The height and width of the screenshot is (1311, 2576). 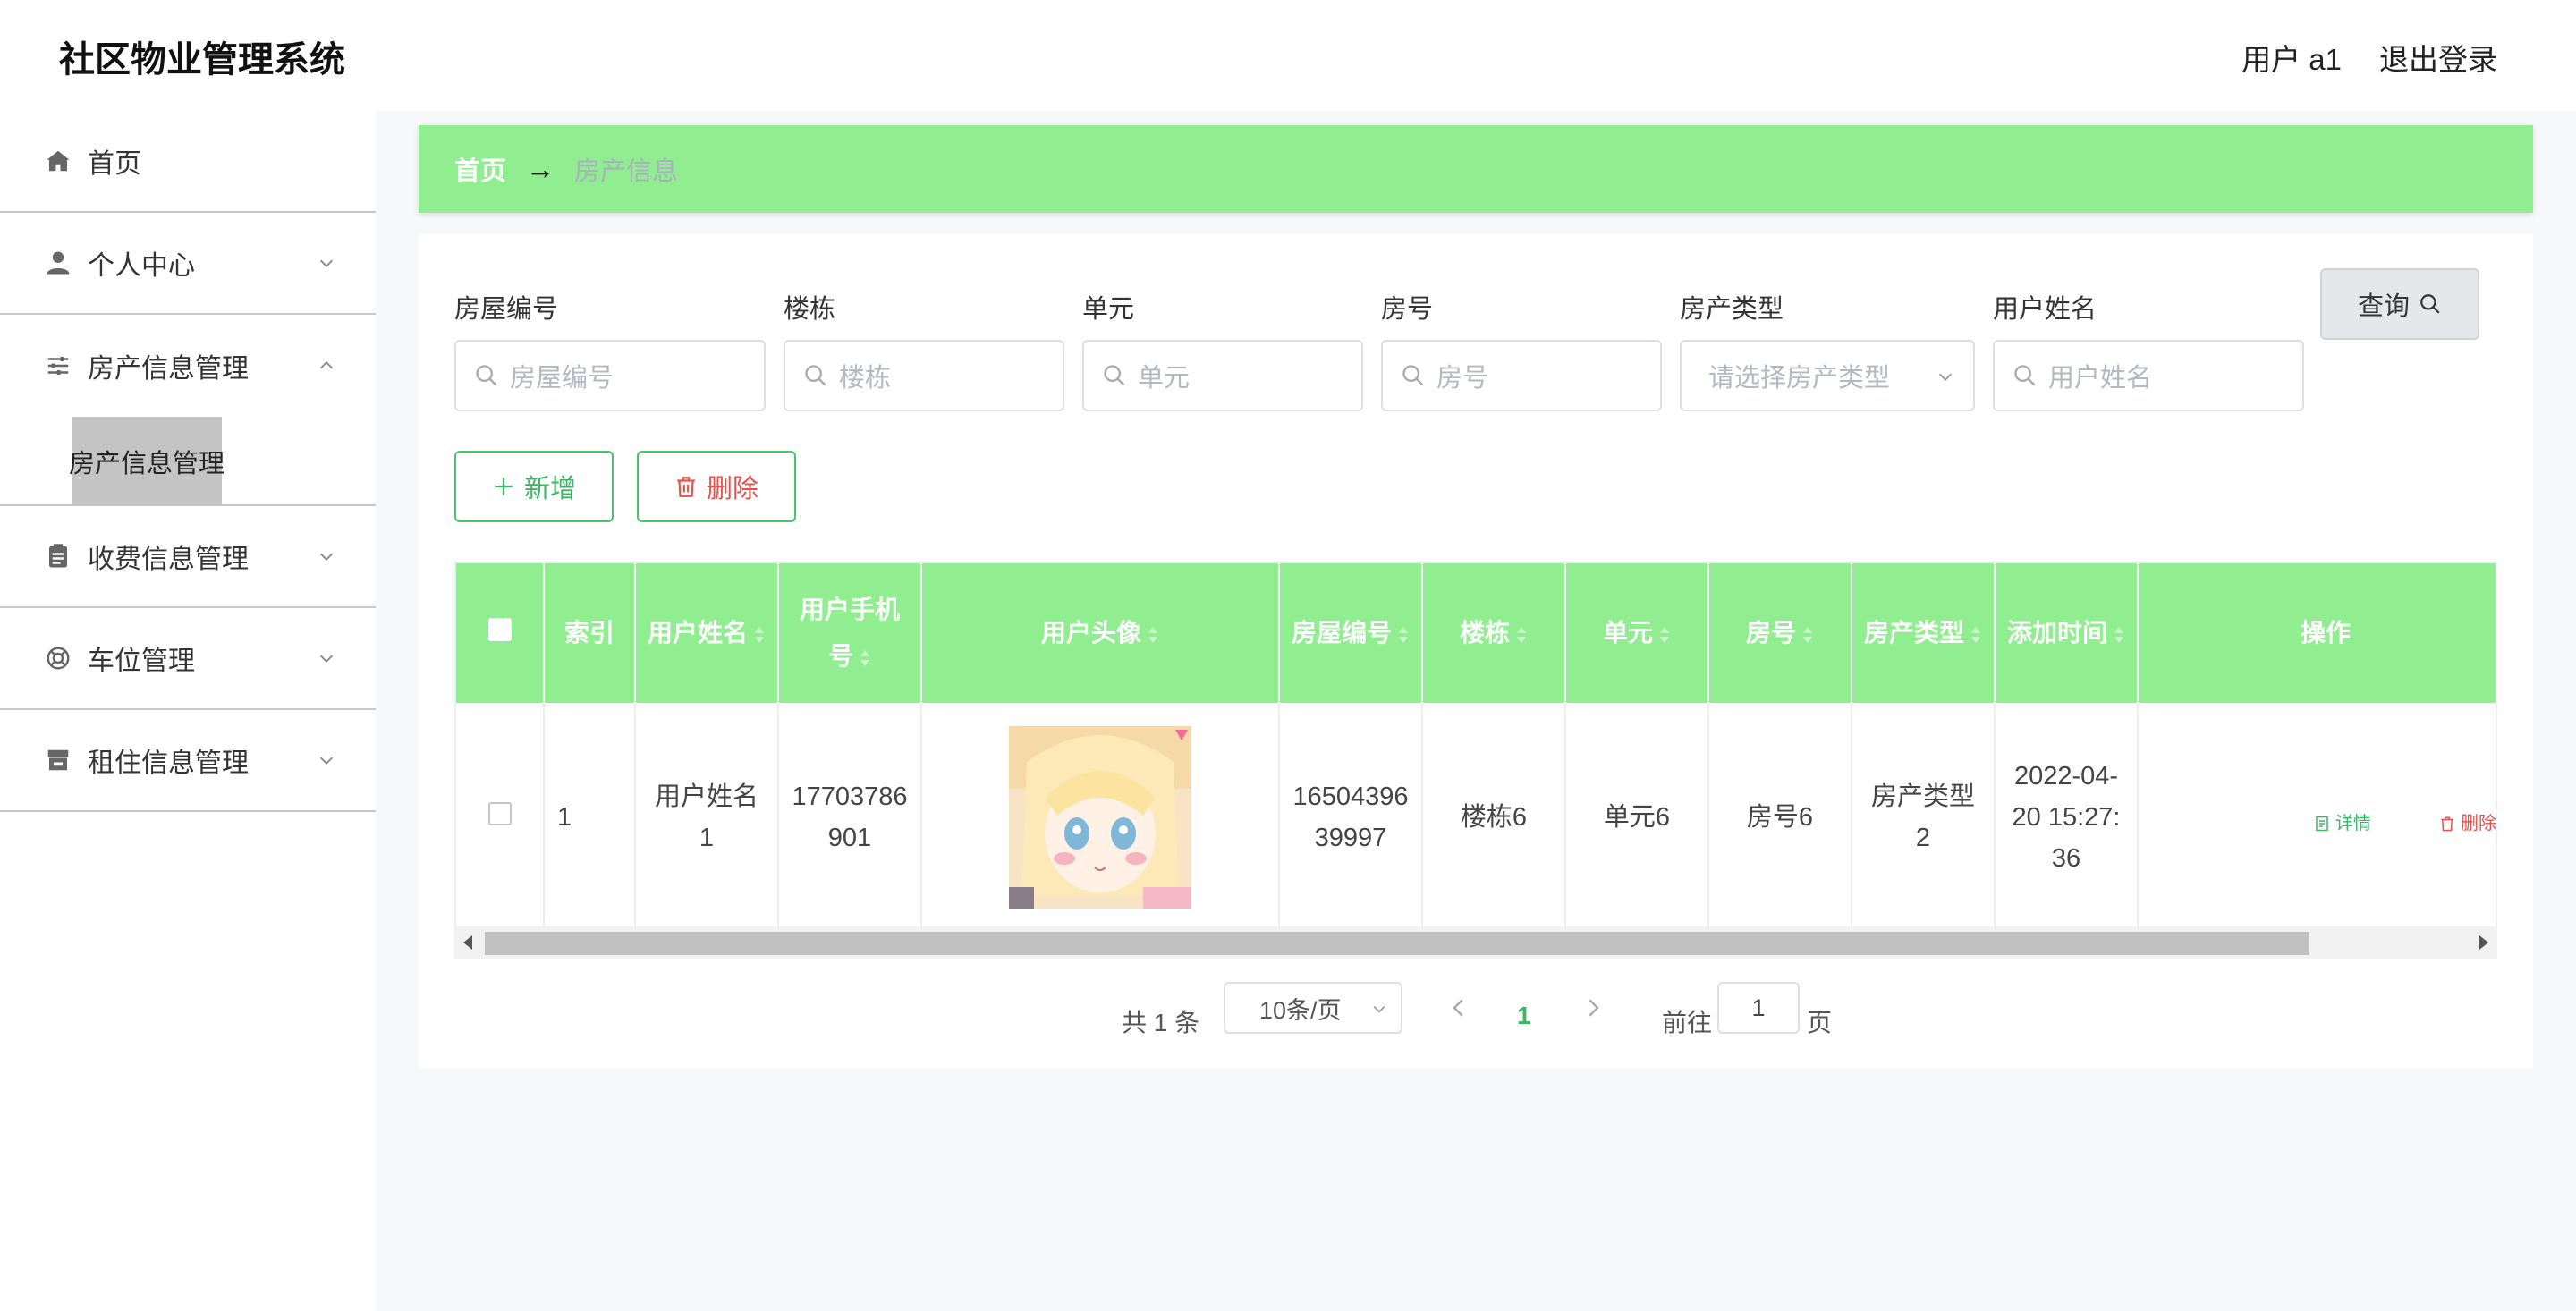 What do you see at coordinates (1924, 633) in the screenshot?
I see `col-header-type: 房产类型` at bounding box center [1924, 633].